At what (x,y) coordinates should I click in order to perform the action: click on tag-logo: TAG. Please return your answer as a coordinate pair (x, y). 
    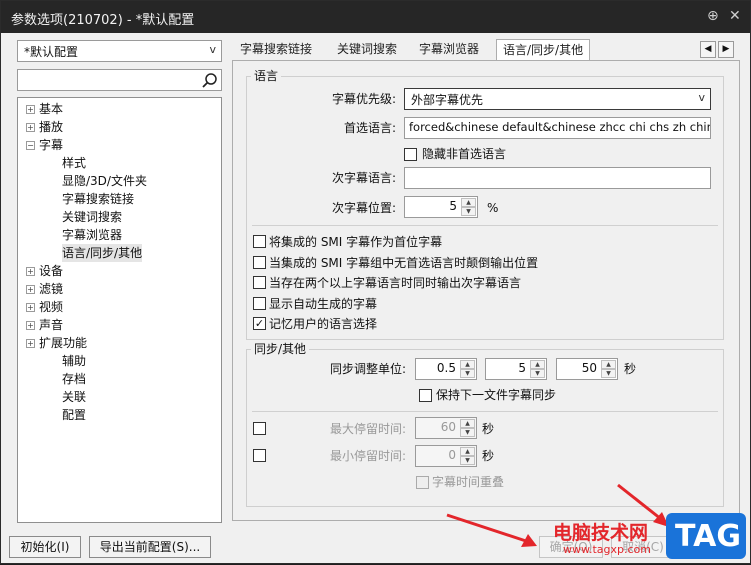
    Looking at the image, I should click on (706, 536).